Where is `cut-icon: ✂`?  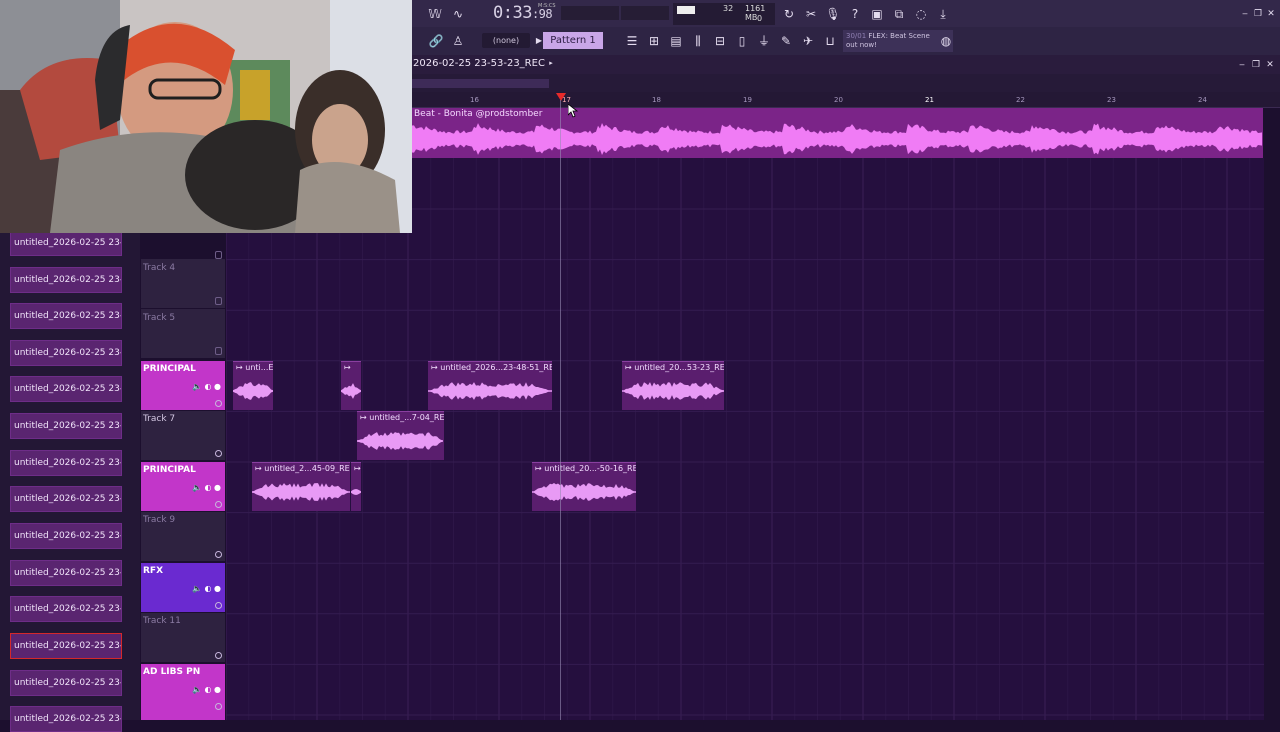 cut-icon: ✂ is located at coordinates (811, 14).